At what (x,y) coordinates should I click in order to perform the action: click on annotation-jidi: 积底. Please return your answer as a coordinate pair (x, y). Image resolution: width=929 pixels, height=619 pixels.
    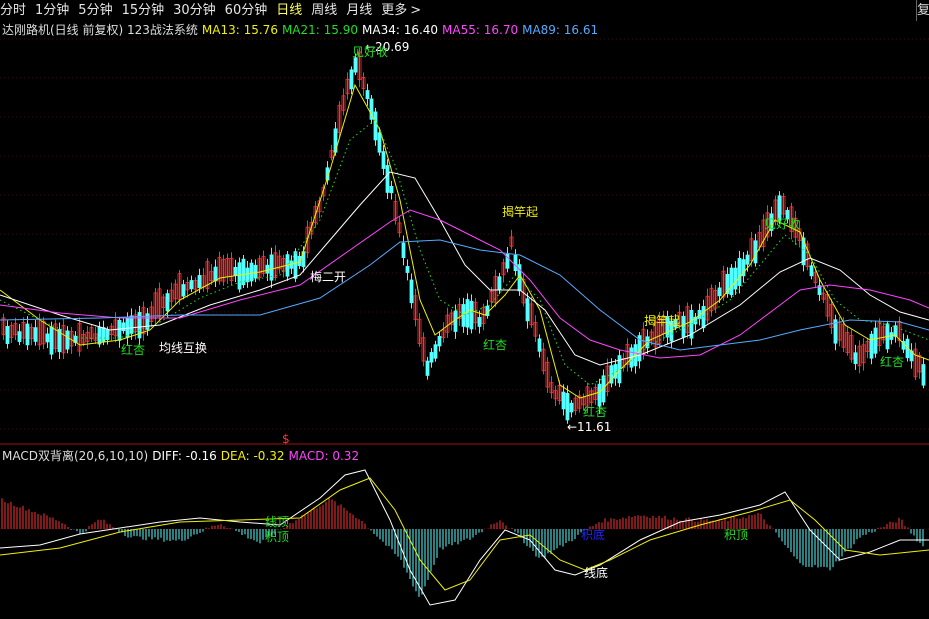
    Looking at the image, I should click on (593, 534).